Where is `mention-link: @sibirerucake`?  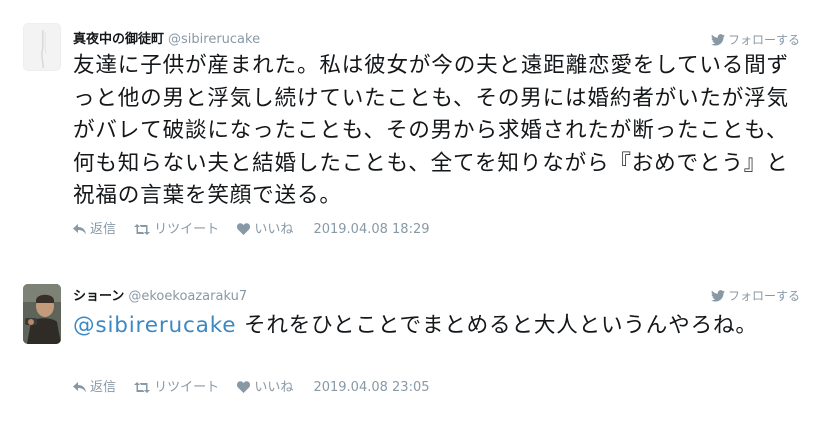
mention-link: @sibirerucake is located at coordinates (154, 325).